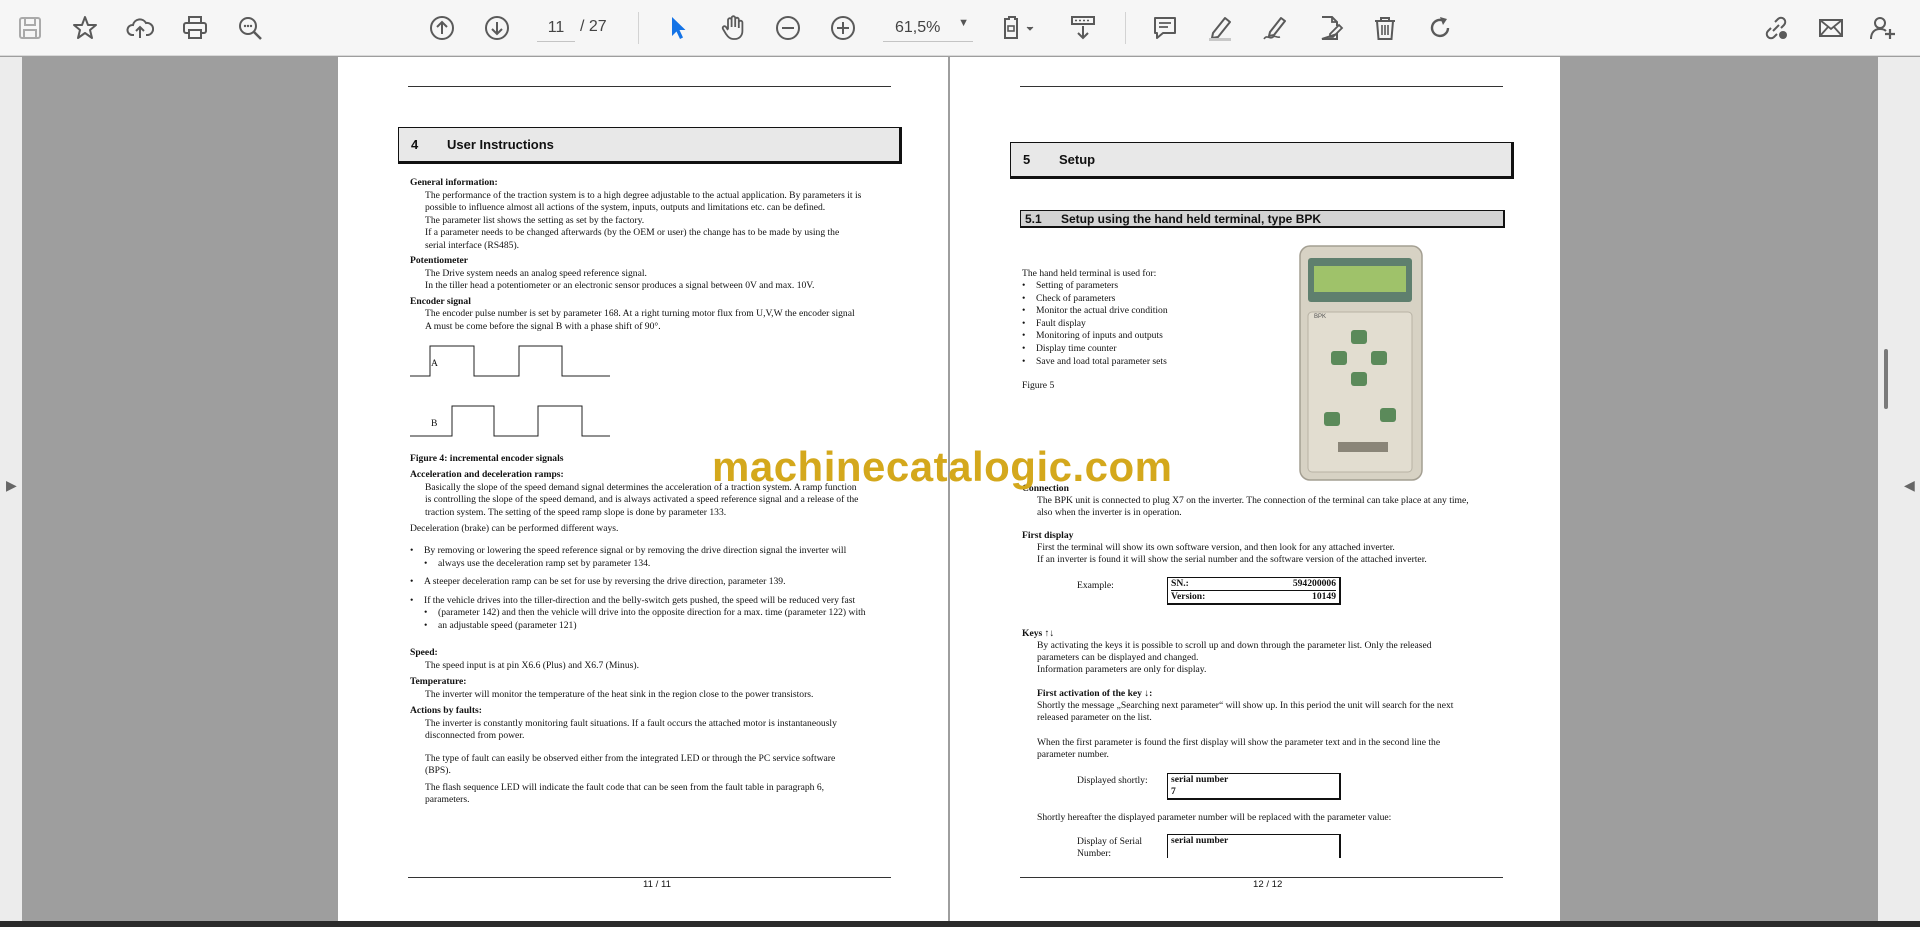 This screenshot has height=927, width=1920. What do you see at coordinates (1180, 583) in the screenshot?
I see `sn-label: SN.:` at bounding box center [1180, 583].